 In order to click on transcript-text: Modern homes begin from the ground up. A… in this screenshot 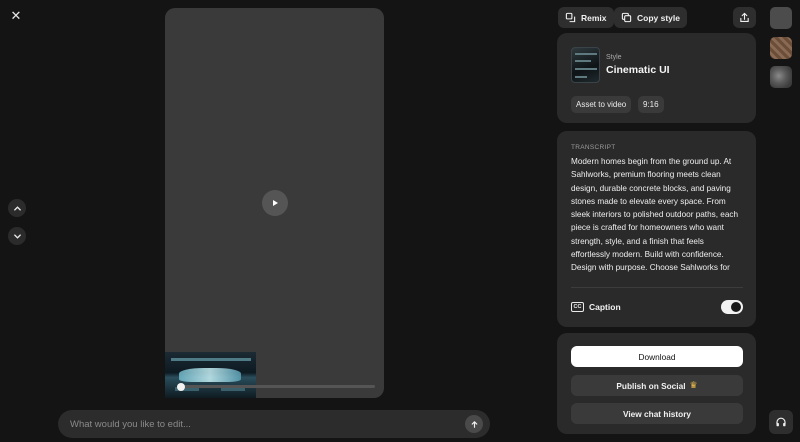, I will do `click(657, 216)`.